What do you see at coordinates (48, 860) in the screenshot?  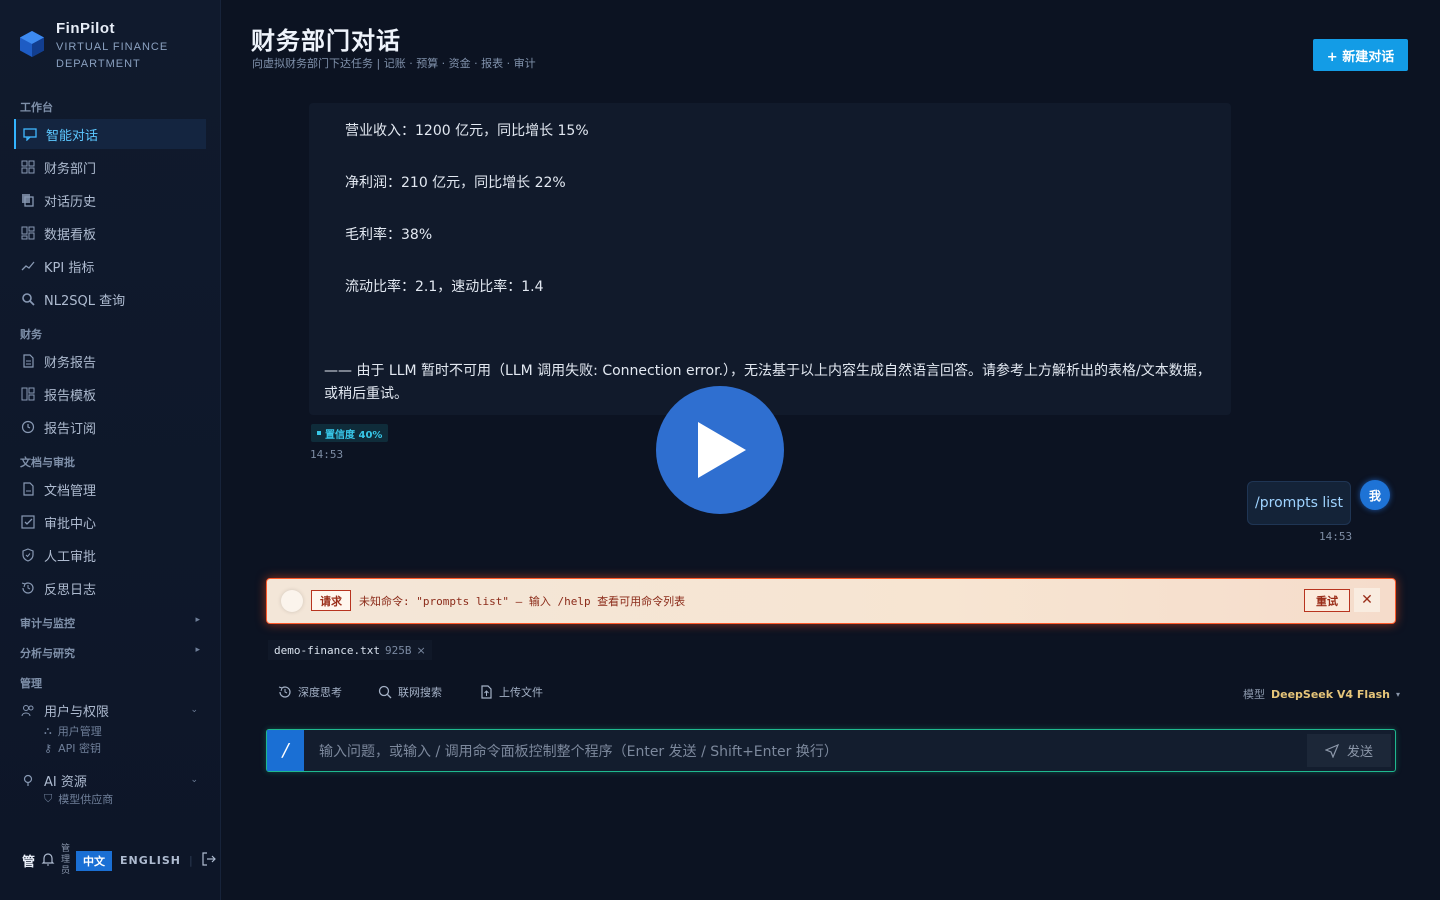 I see `bell-icon` at bounding box center [48, 860].